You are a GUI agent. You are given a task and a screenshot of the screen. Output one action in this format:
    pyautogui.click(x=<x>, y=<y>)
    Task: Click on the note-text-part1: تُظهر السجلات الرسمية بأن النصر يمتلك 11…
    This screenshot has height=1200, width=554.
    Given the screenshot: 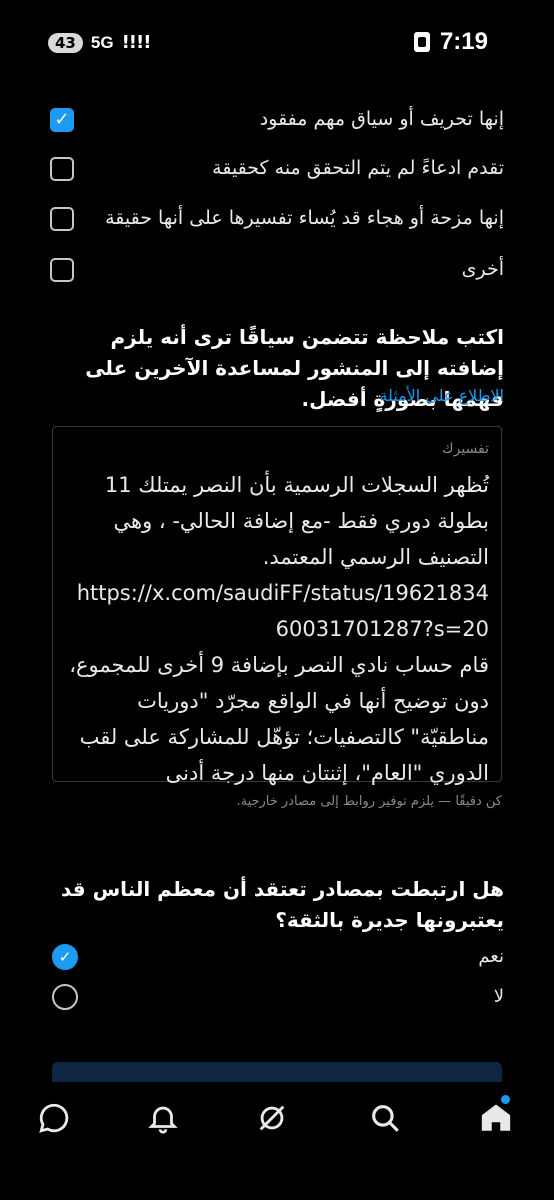 What is the action you would take?
    pyautogui.click(x=296, y=521)
    